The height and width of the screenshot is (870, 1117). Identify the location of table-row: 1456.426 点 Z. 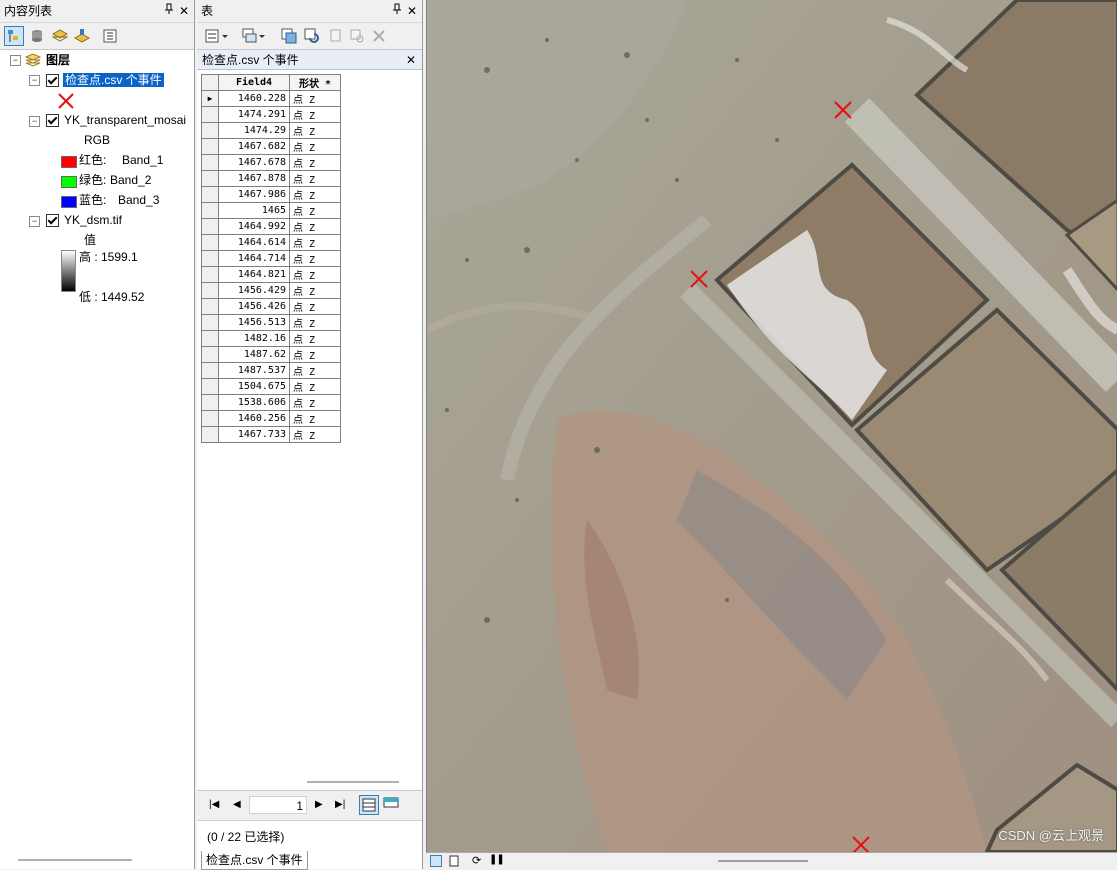
(271, 306).